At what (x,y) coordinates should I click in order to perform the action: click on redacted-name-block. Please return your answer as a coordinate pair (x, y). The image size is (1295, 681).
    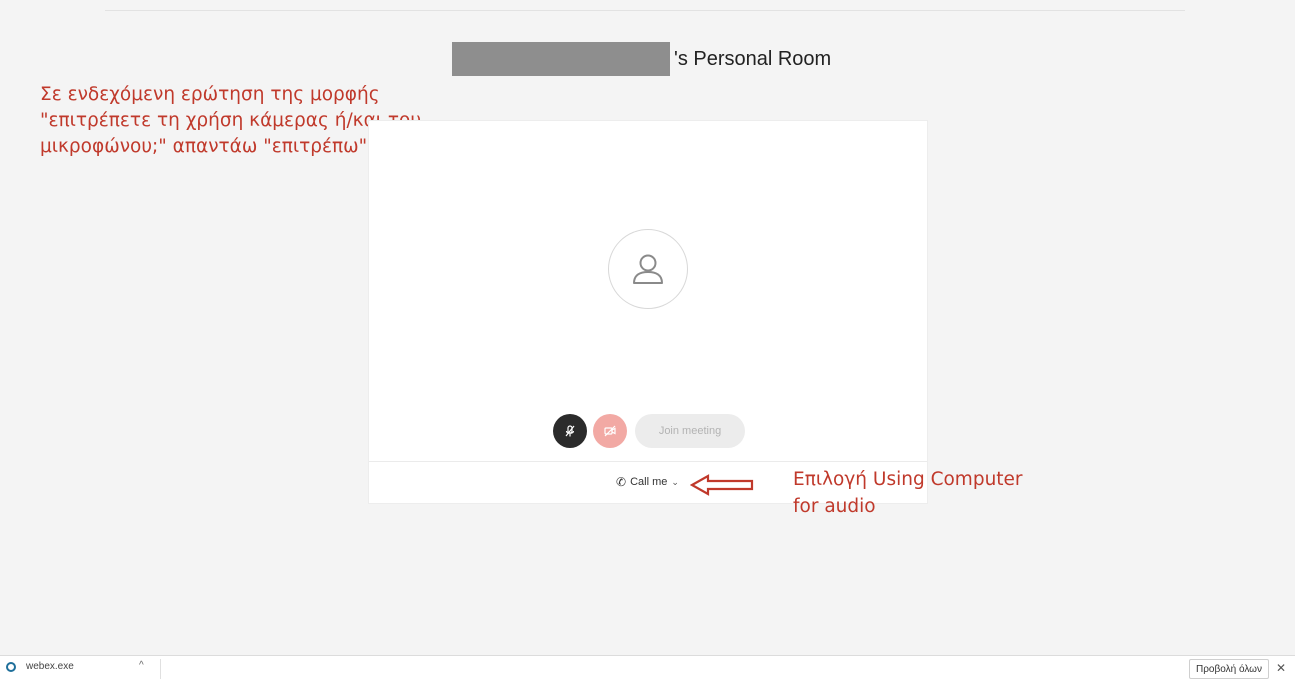
    Looking at the image, I should click on (561, 59).